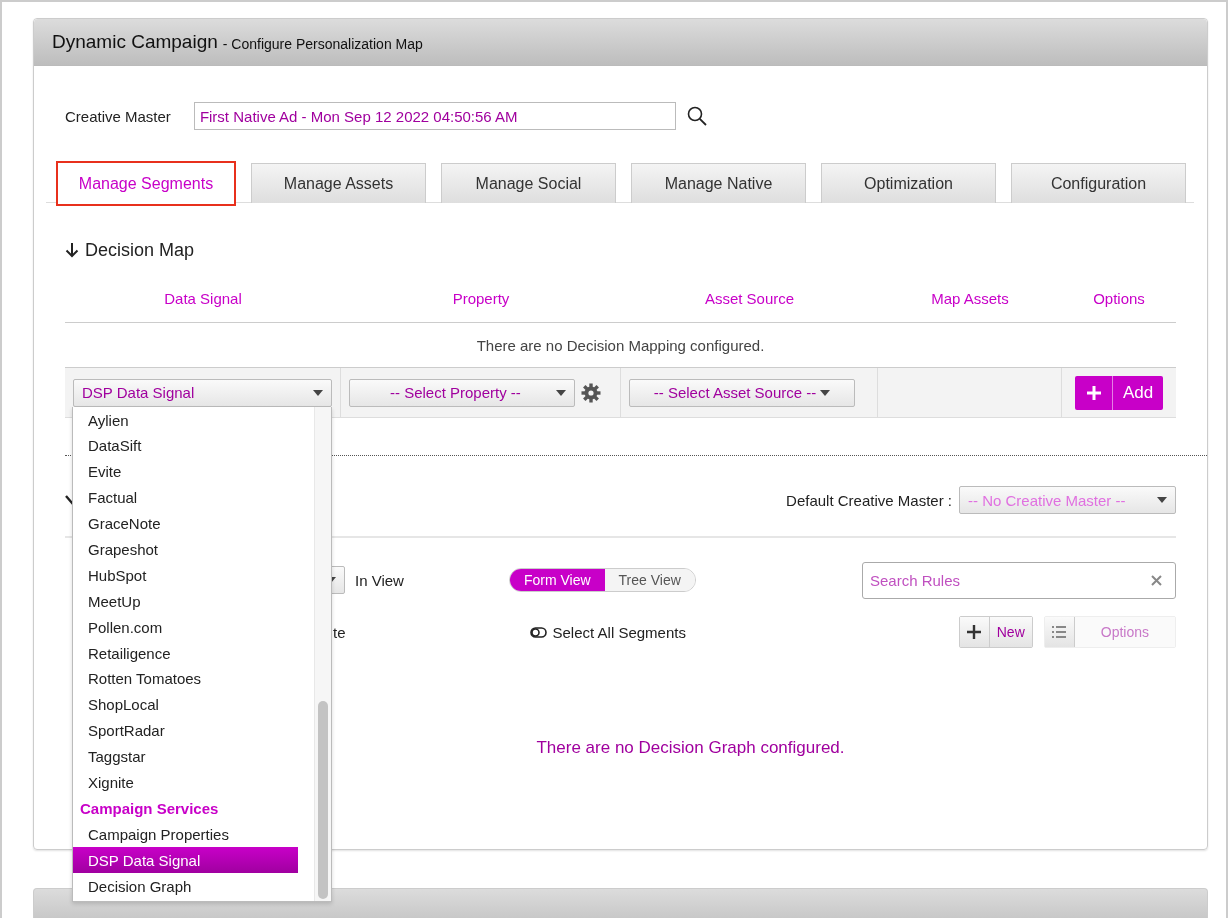 This screenshot has height=918, width=1228. Describe the element at coordinates (620, 345) in the screenshot. I see `empty-message: There are no Decision Mapping configured.` at that location.